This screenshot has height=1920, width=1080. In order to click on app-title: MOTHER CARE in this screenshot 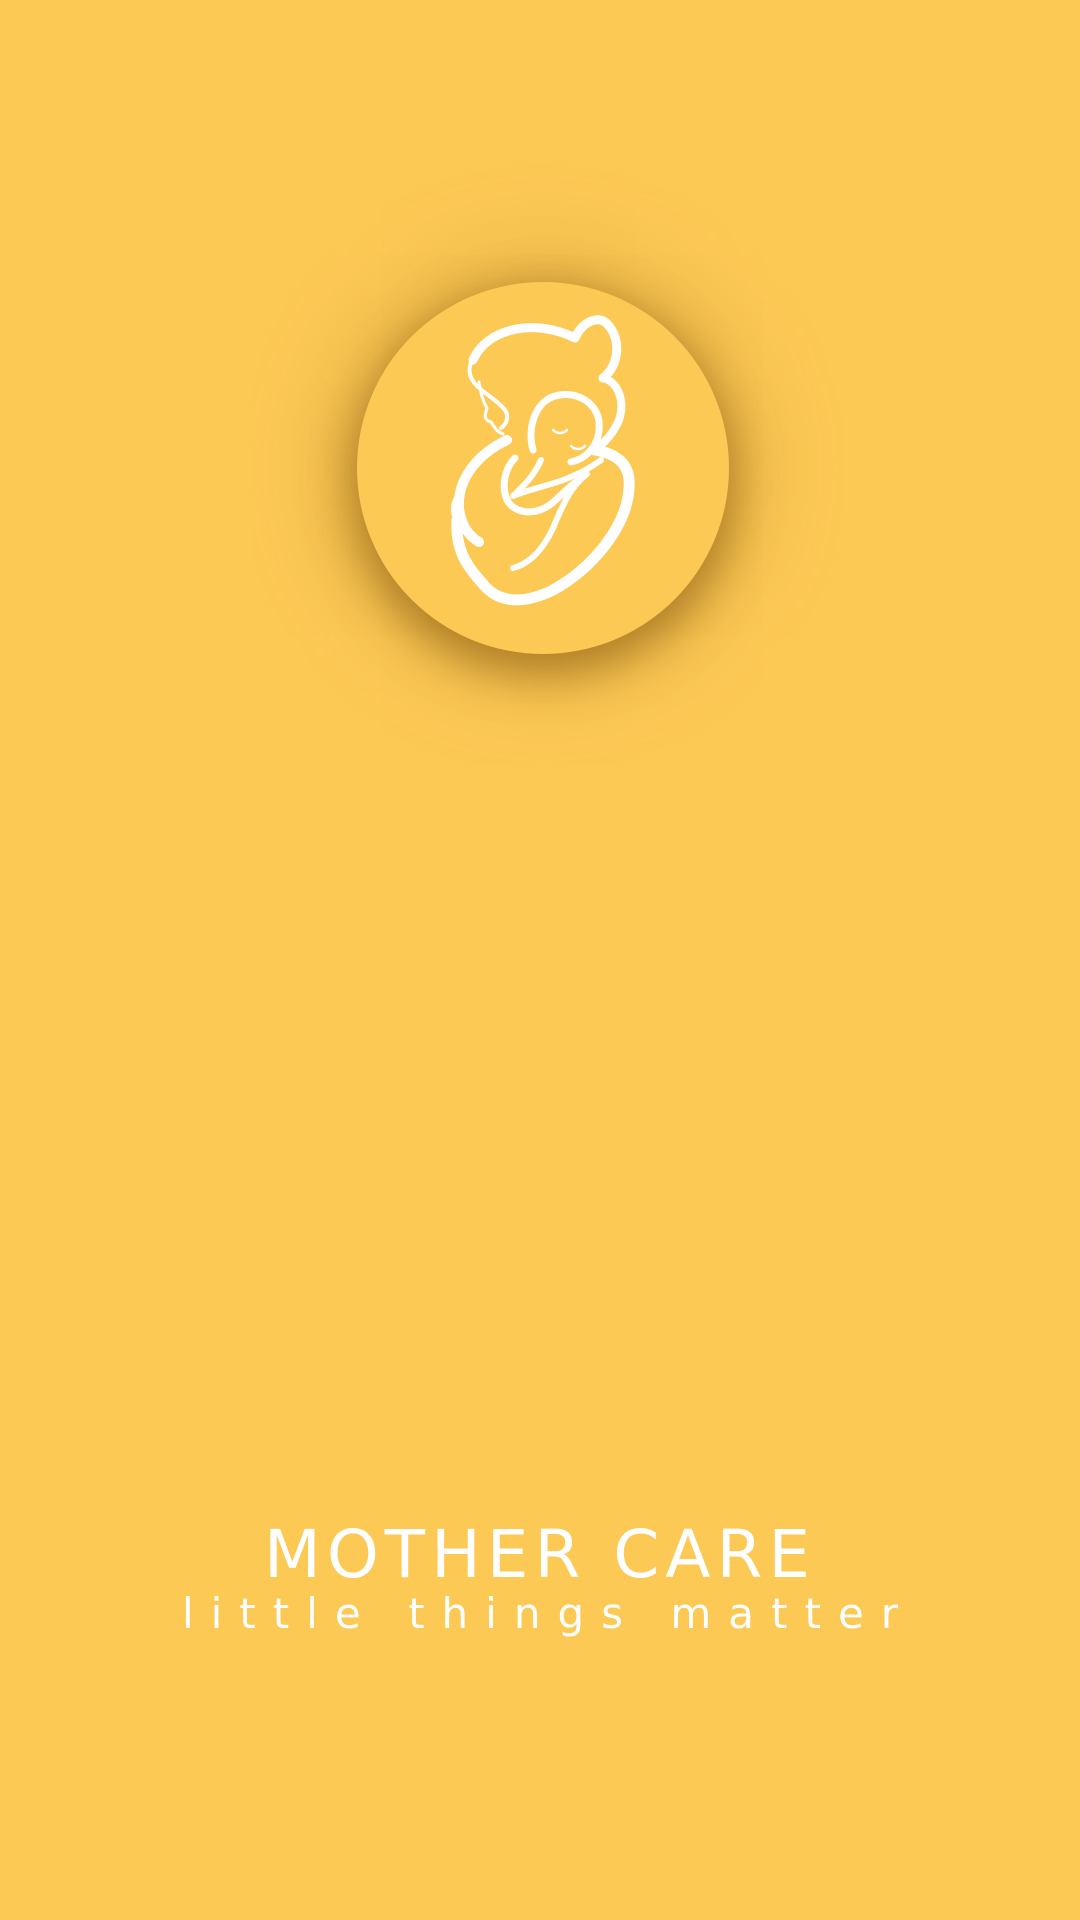, I will do `click(540, 1554)`.